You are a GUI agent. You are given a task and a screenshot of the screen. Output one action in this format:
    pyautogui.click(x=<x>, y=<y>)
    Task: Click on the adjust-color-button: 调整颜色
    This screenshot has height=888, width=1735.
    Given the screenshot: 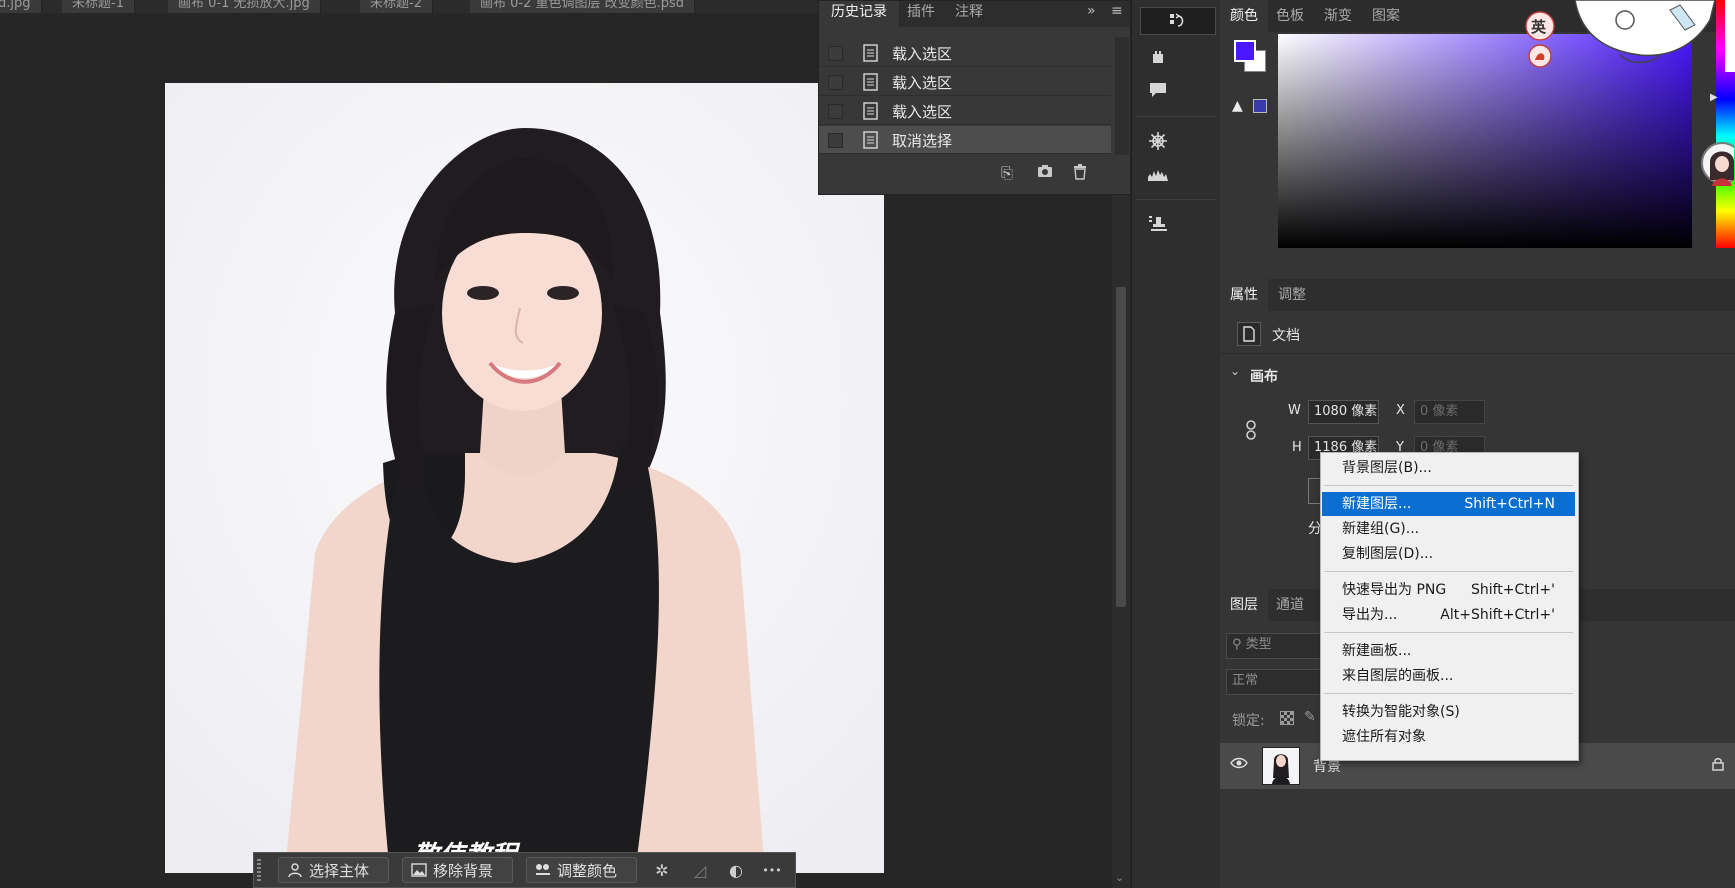 What is the action you would take?
    pyautogui.click(x=581, y=870)
    